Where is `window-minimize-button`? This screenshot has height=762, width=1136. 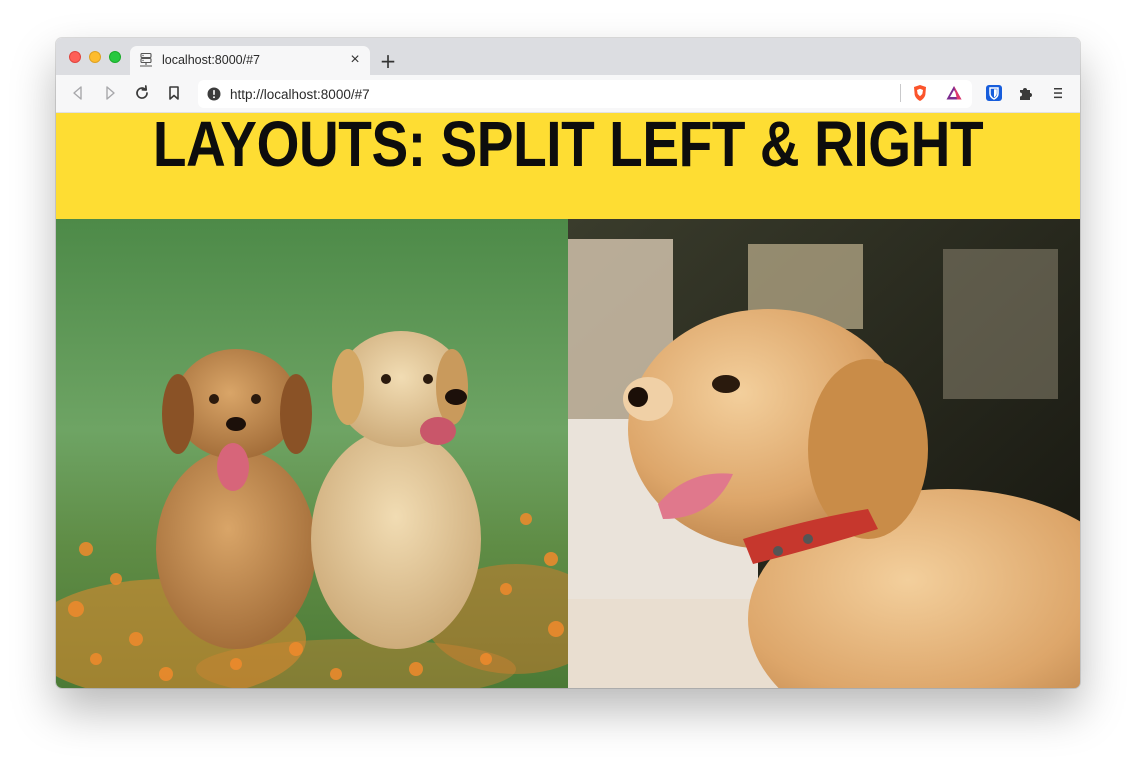 window-minimize-button is located at coordinates (95, 57).